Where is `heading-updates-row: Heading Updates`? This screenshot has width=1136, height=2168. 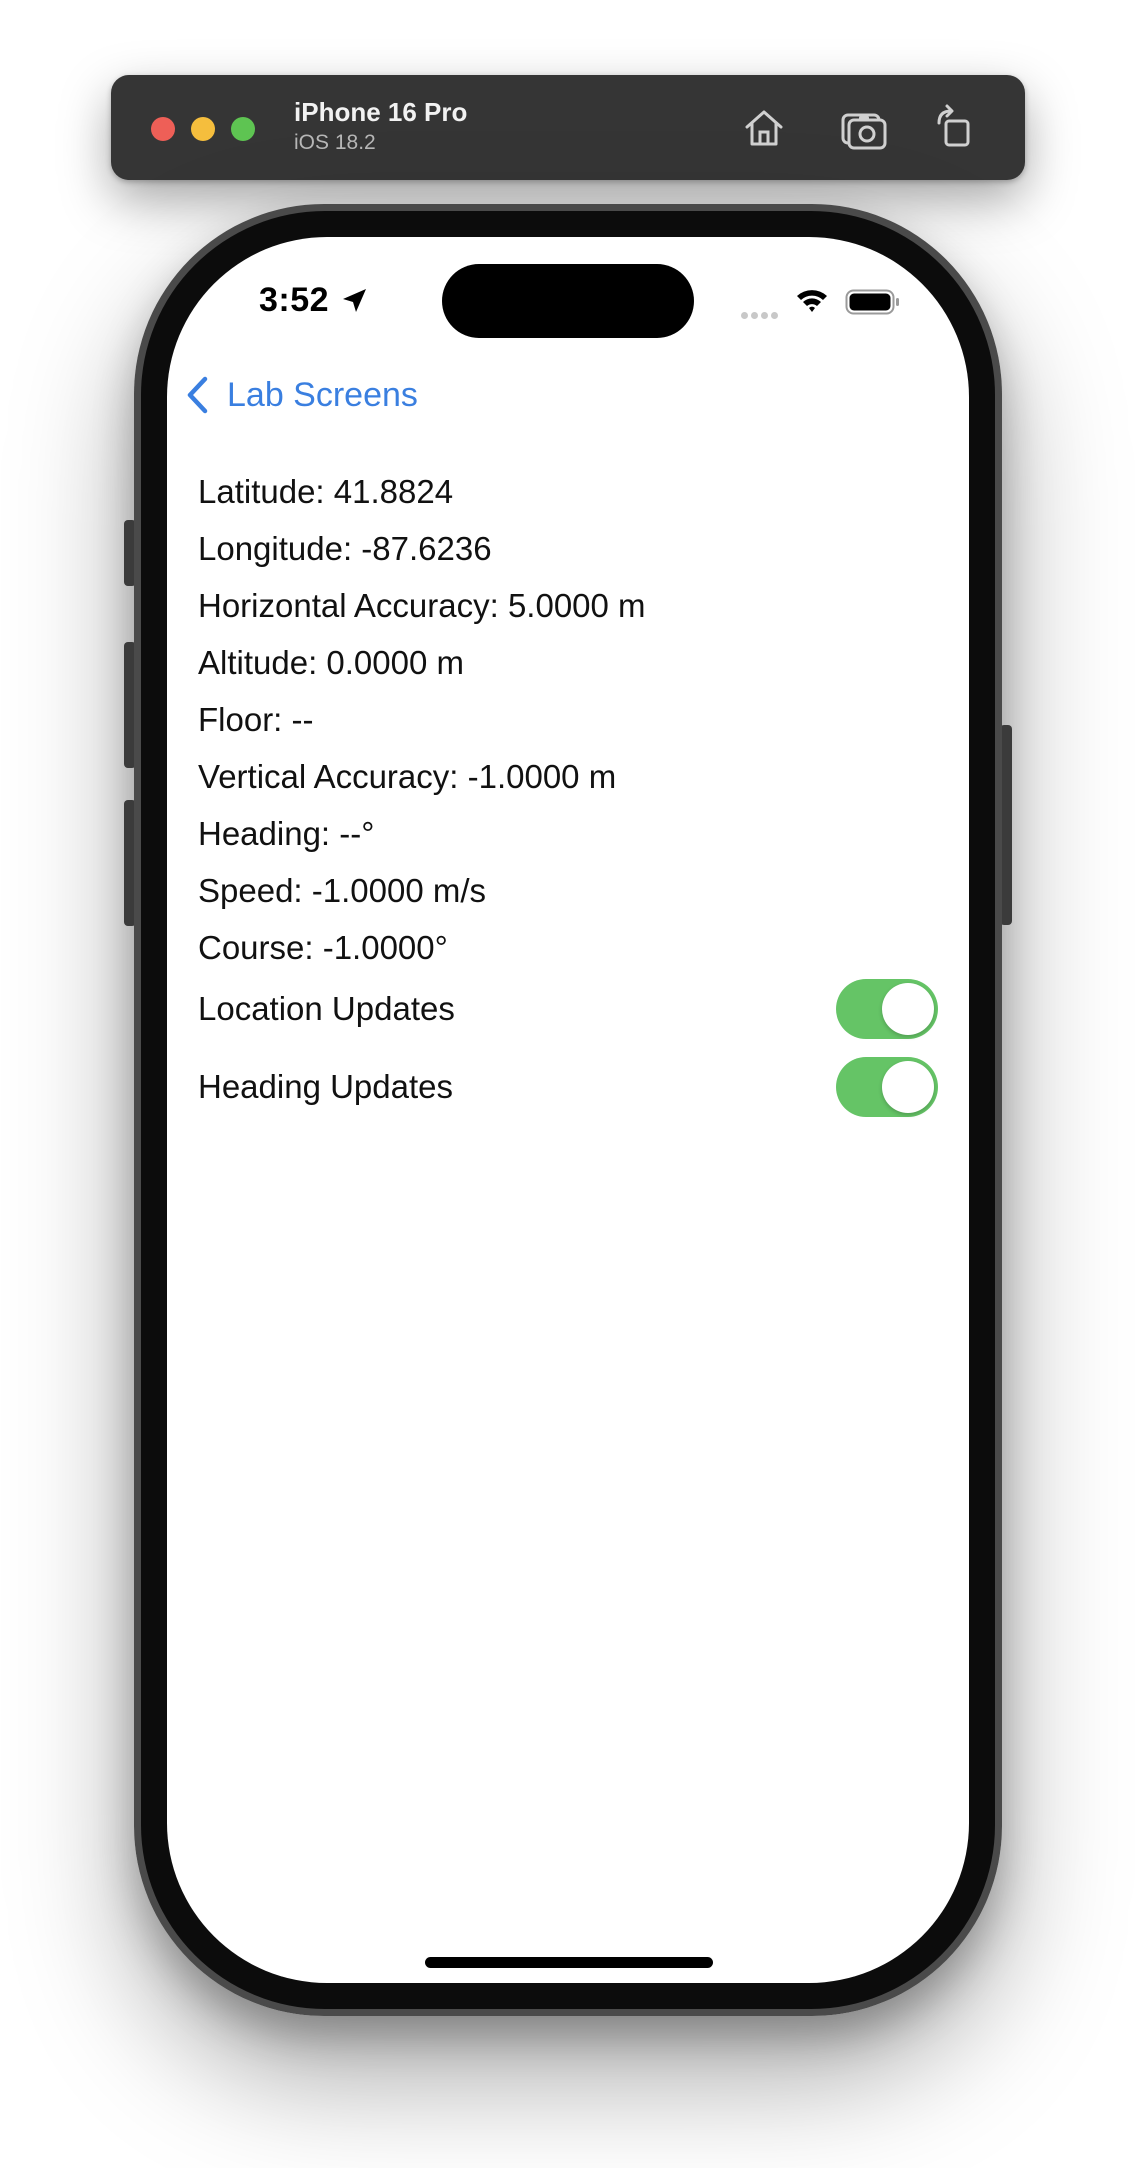
heading-updates-row: Heading Updates is located at coordinates (568, 1087).